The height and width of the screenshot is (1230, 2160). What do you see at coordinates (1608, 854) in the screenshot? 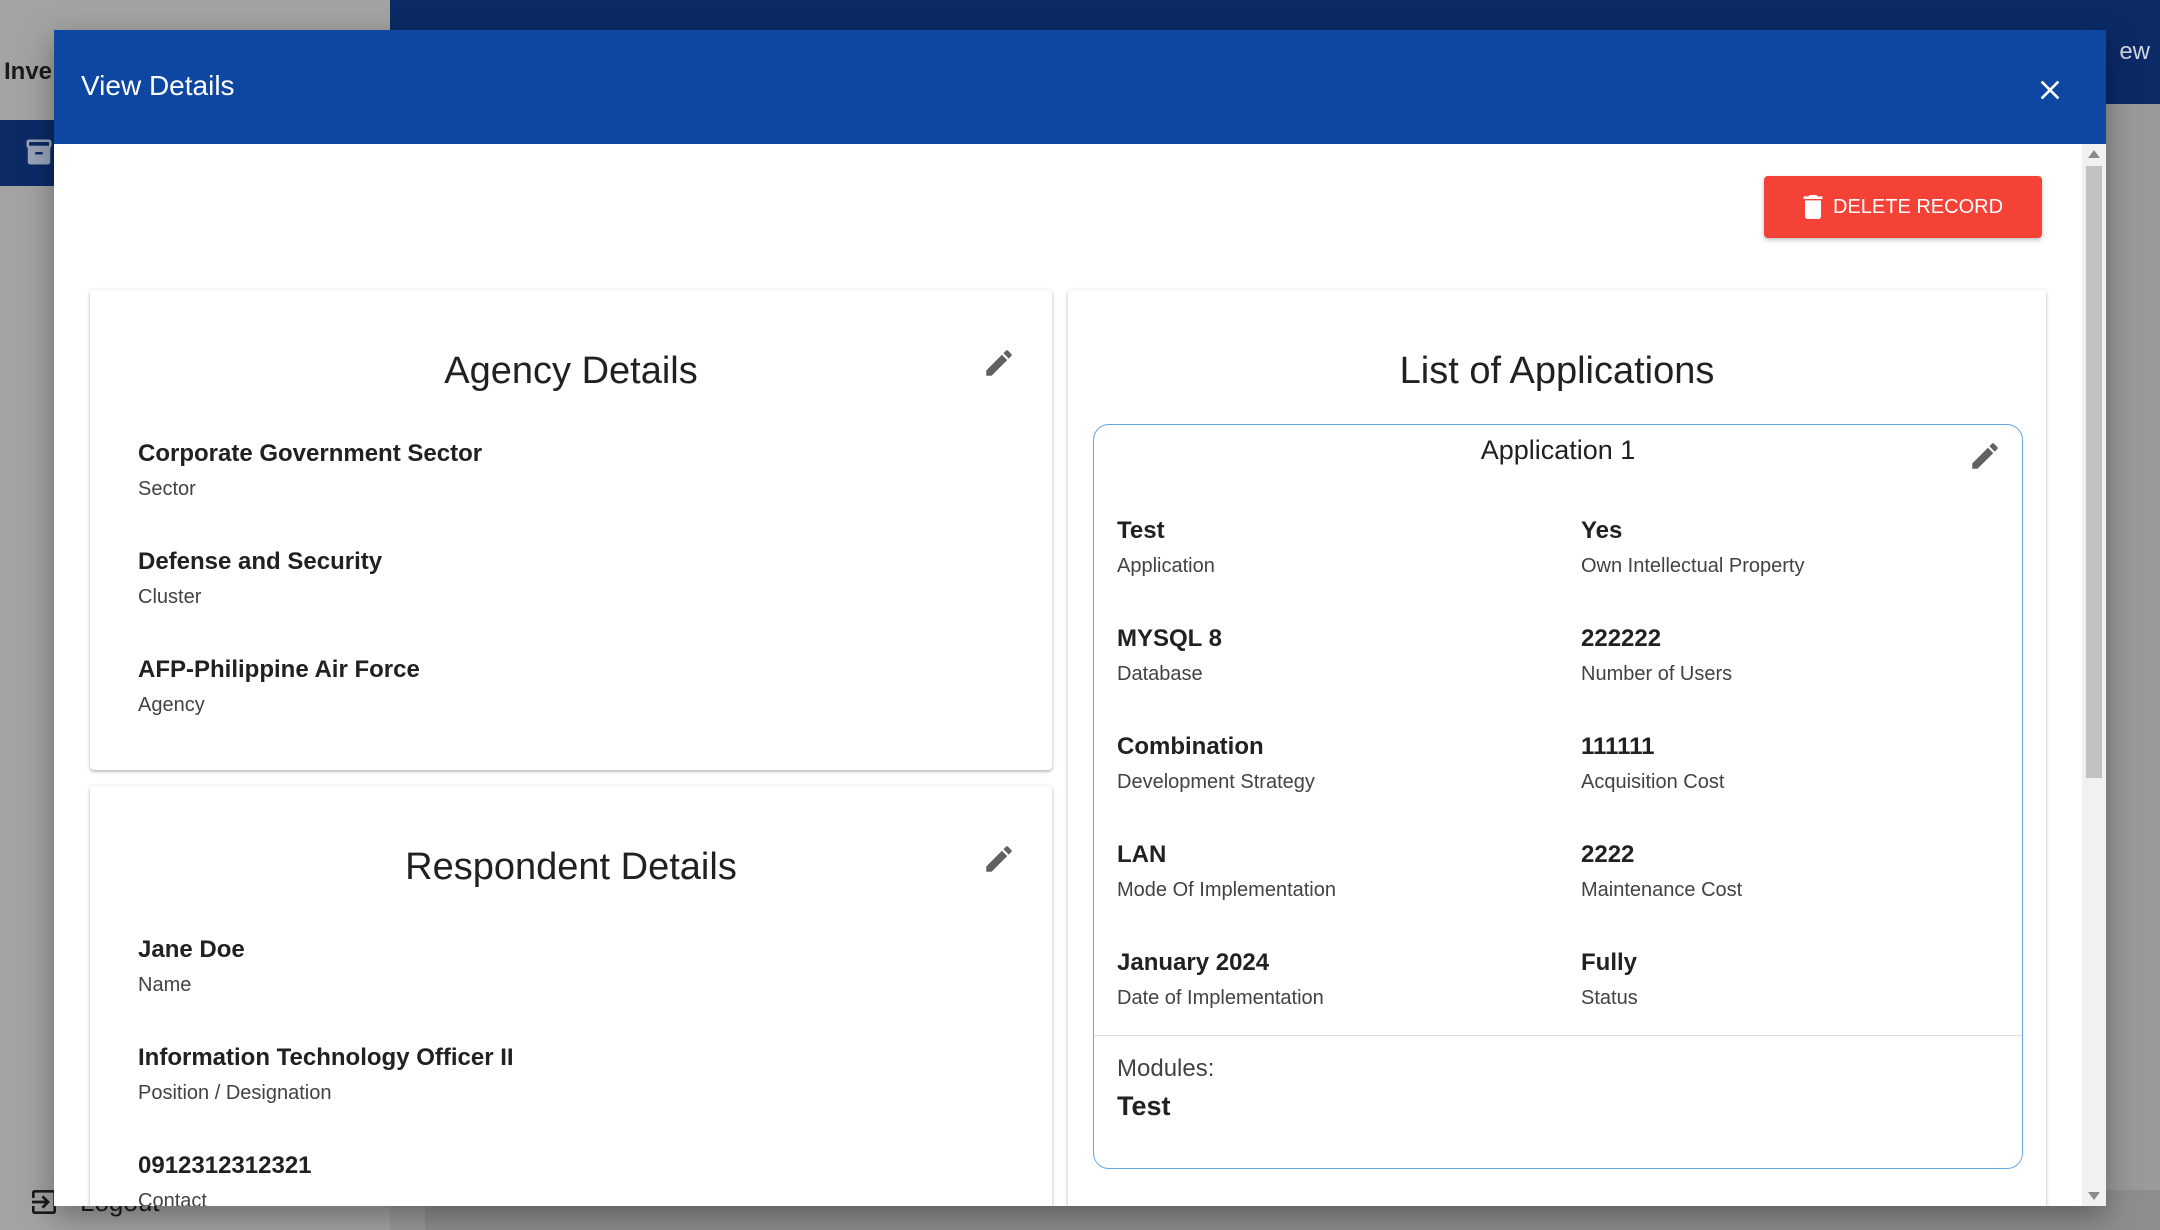
I see `field-value: 2222` at bounding box center [1608, 854].